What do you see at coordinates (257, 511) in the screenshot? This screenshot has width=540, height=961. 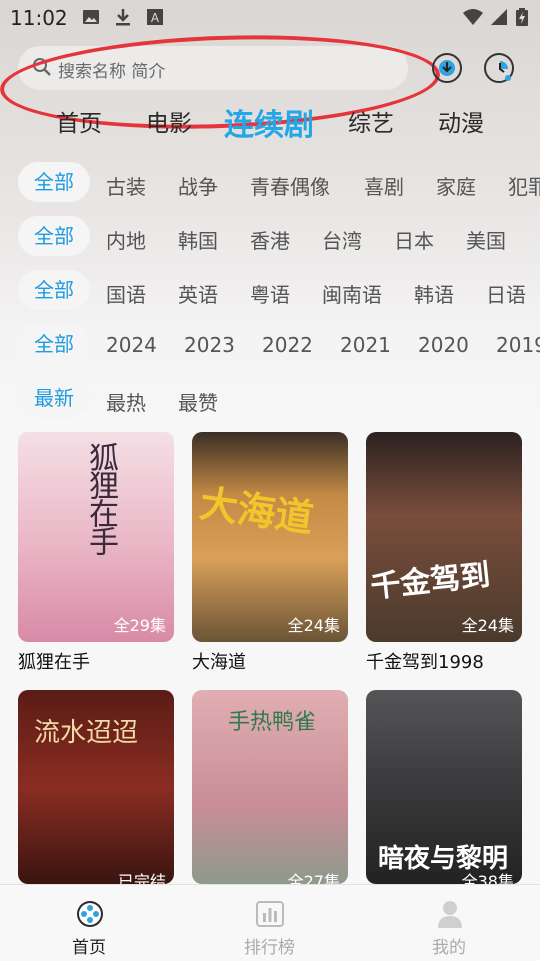 I see `poster-title-art: 大海道` at bounding box center [257, 511].